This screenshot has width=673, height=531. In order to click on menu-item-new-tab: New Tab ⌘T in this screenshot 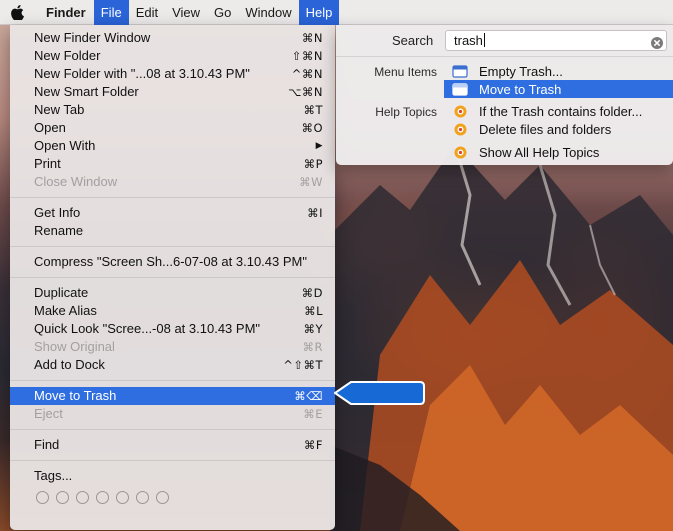, I will do `click(172, 110)`.